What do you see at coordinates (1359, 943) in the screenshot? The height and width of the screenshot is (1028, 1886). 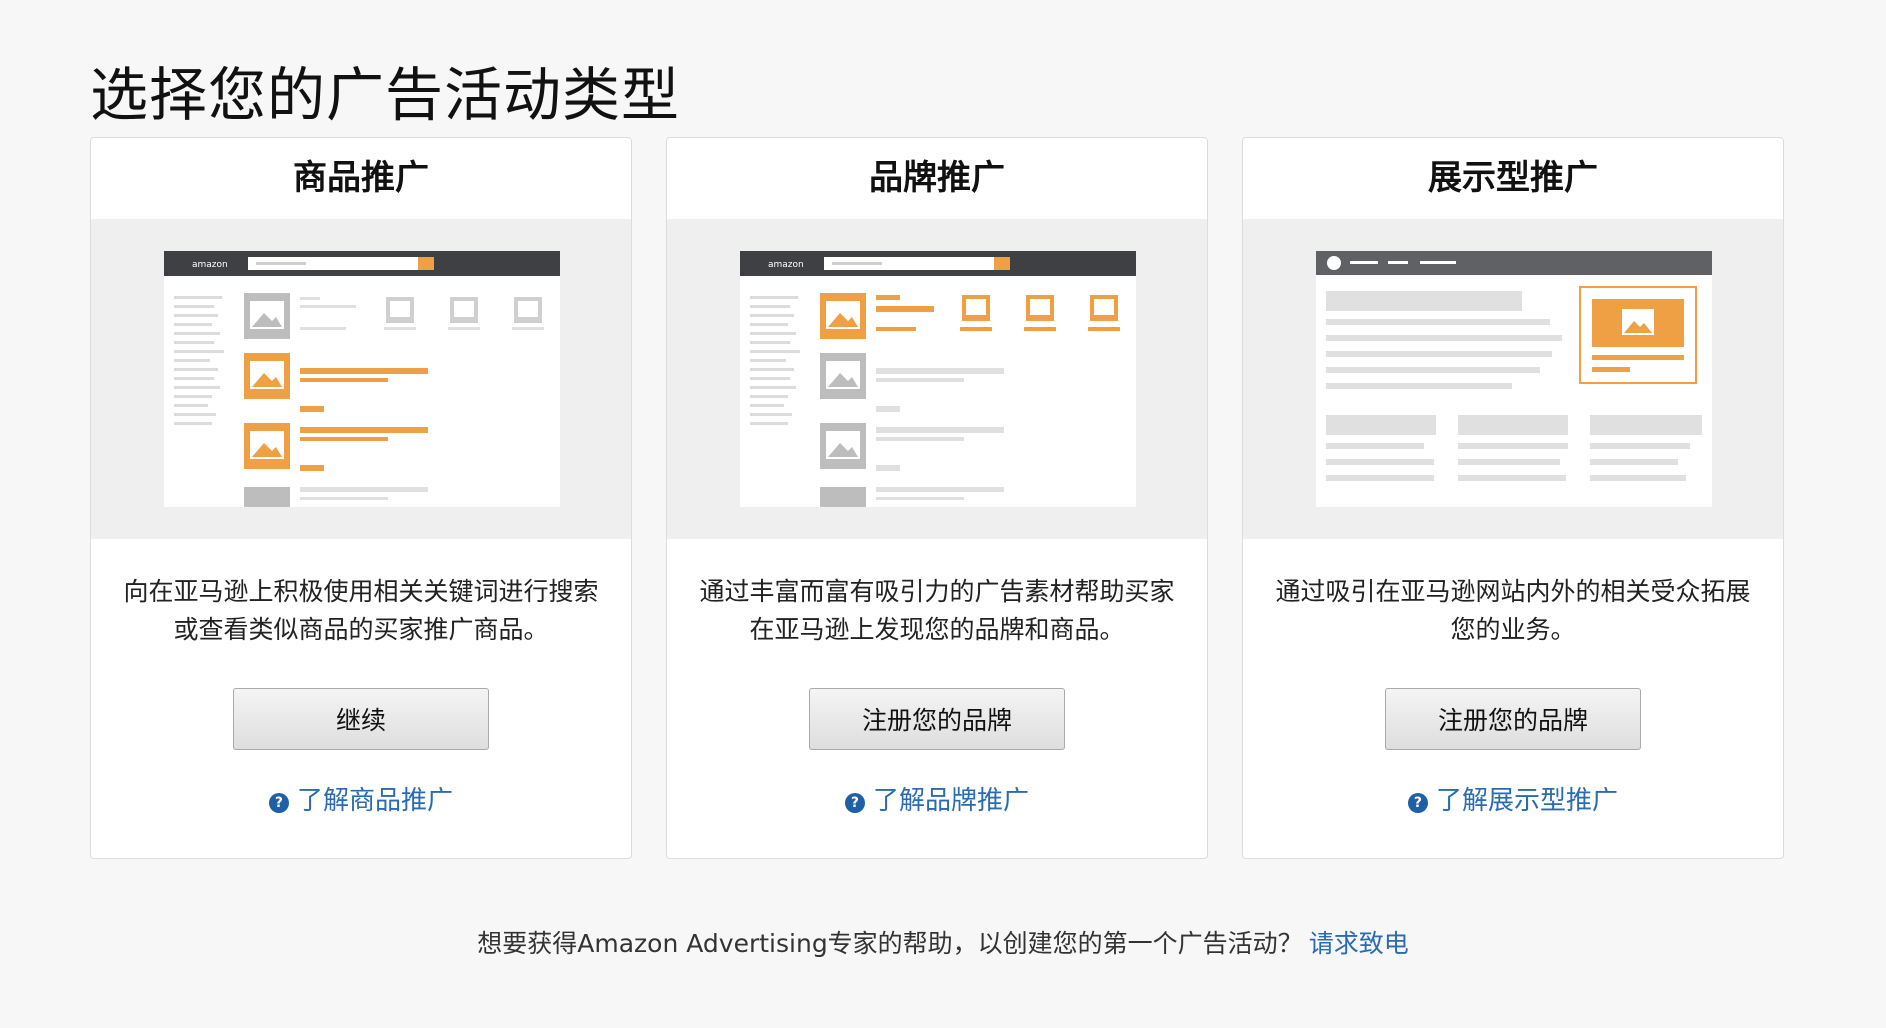 I see `request-call-link: 请求致电` at bounding box center [1359, 943].